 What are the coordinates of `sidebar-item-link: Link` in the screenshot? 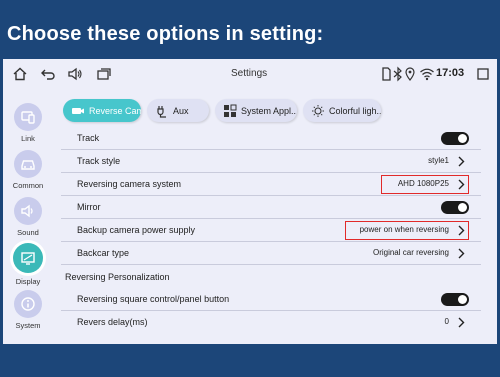 It's located at (29, 127).